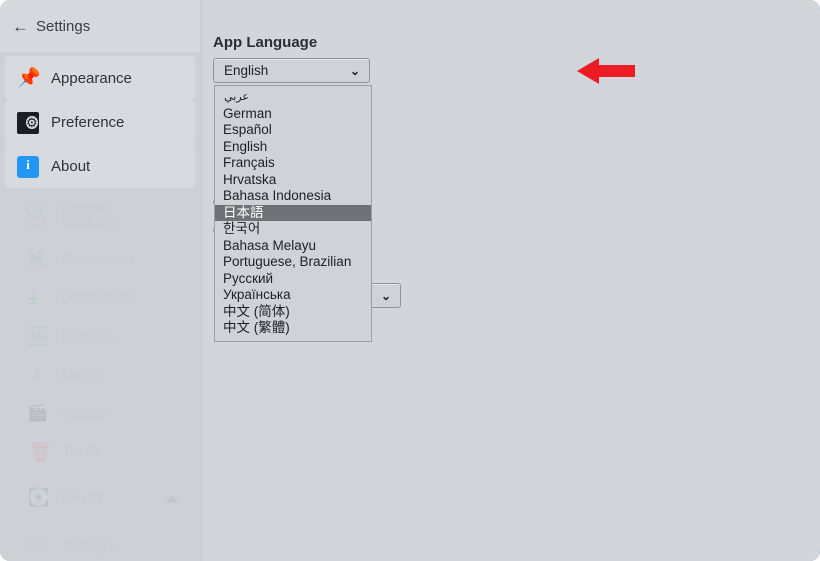 The height and width of the screenshot is (561, 820). I want to click on dropdown-option: Hrvatska, so click(293, 180).